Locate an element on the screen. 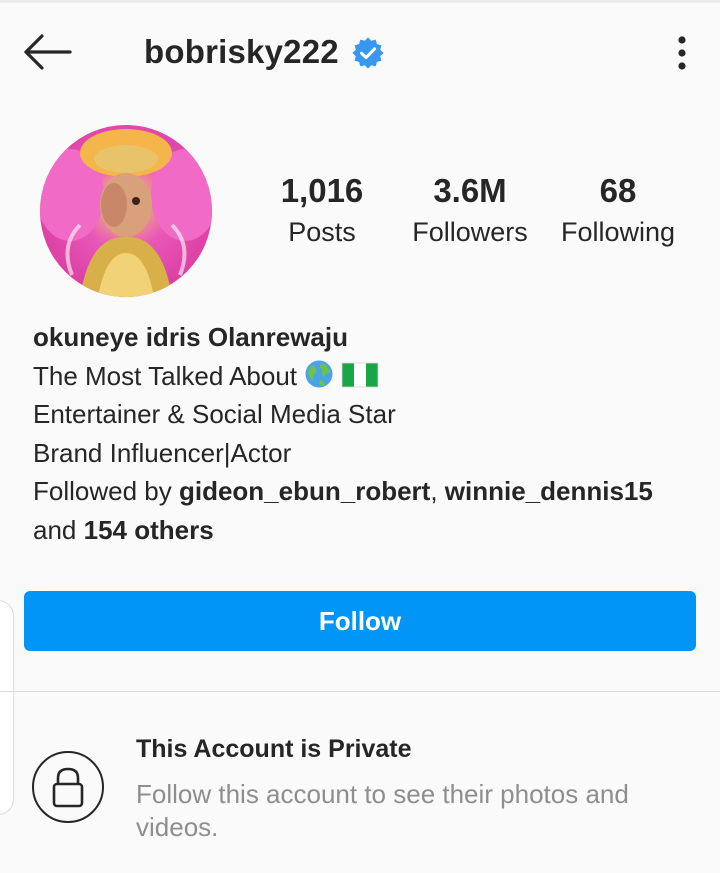 The width and height of the screenshot is (720, 873). bio-line-1: The Most Talked About is located at coordinates (368, 376).